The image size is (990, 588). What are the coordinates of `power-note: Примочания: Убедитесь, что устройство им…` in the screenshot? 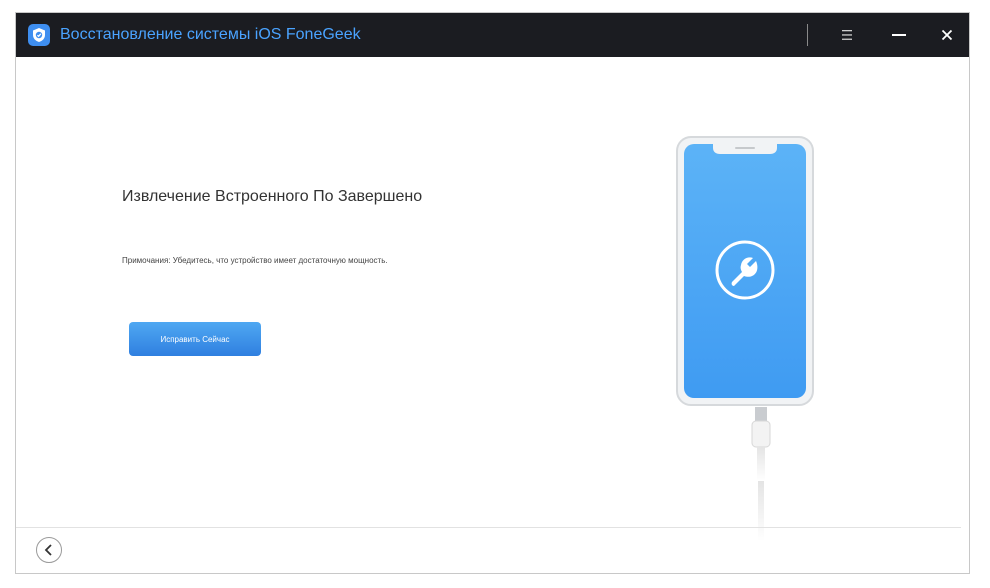 It's located at (255, 260).